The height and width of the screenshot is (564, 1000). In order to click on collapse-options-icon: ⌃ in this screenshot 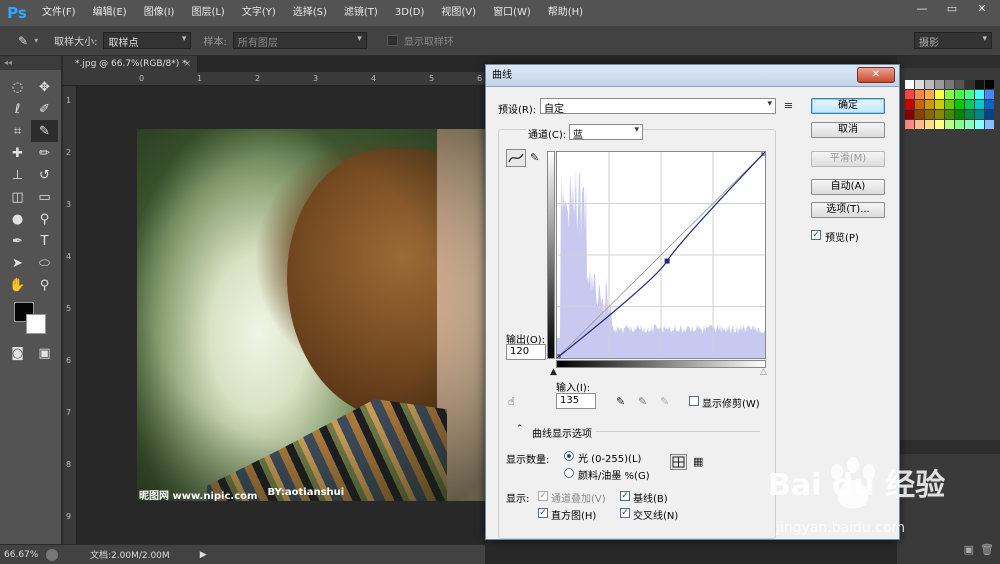, I will do `click(520, 429)`.